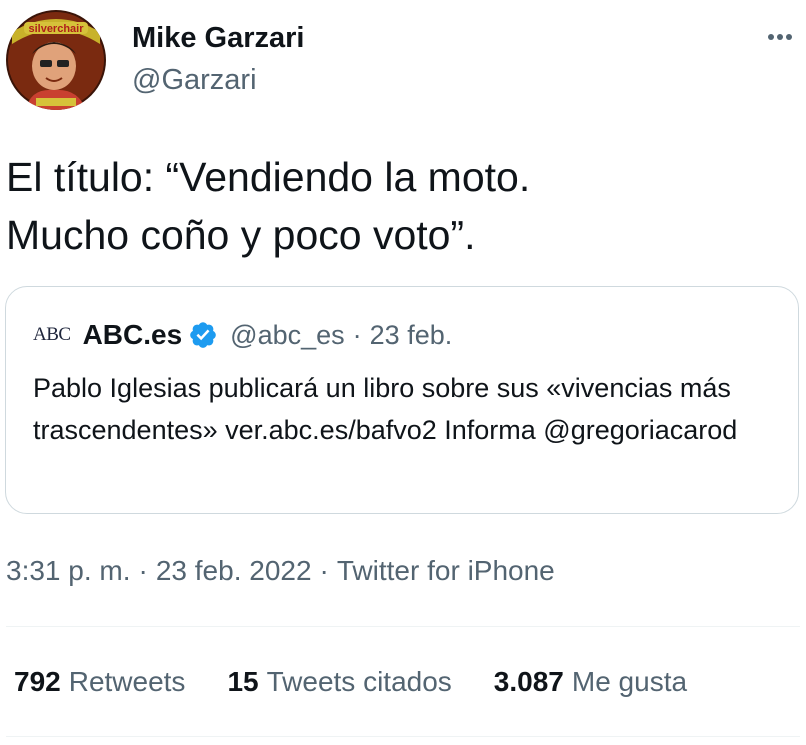 This screenshot has height=745, width=806. What do you see at coordinates (528, 681) in the screenshot?
I see `likes-count: 3.087` at bounding box center [528, 681].